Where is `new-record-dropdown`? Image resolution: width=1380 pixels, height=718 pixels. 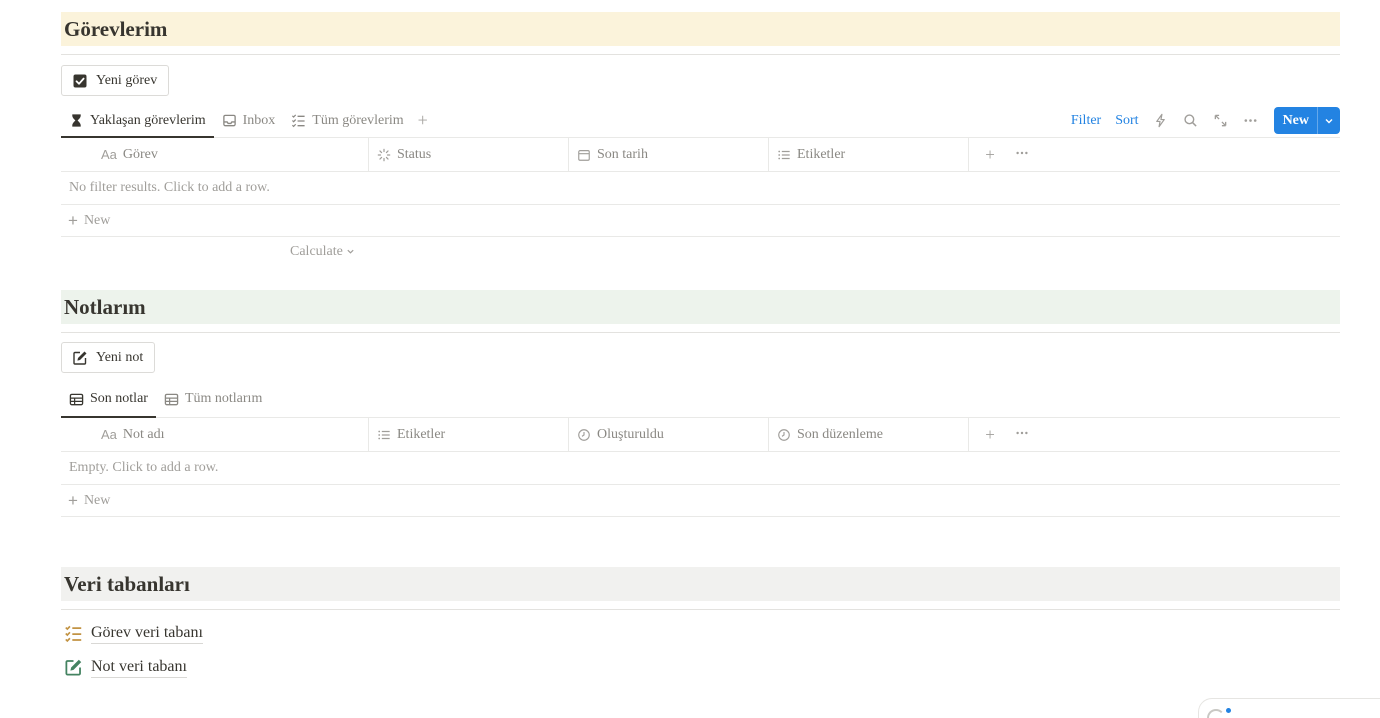
new-record-dropdown is located at coordinates (1329, 120).